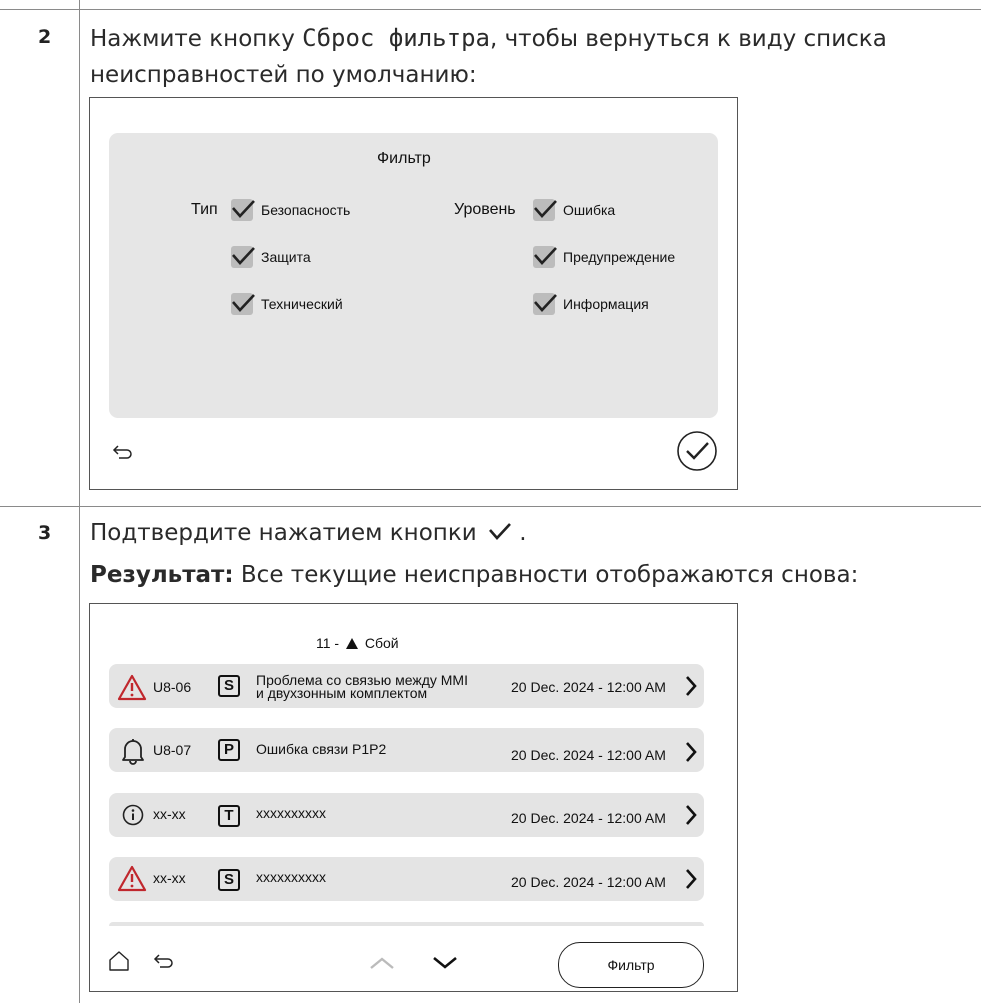  I want to click on home-icon, so click(119, 961).